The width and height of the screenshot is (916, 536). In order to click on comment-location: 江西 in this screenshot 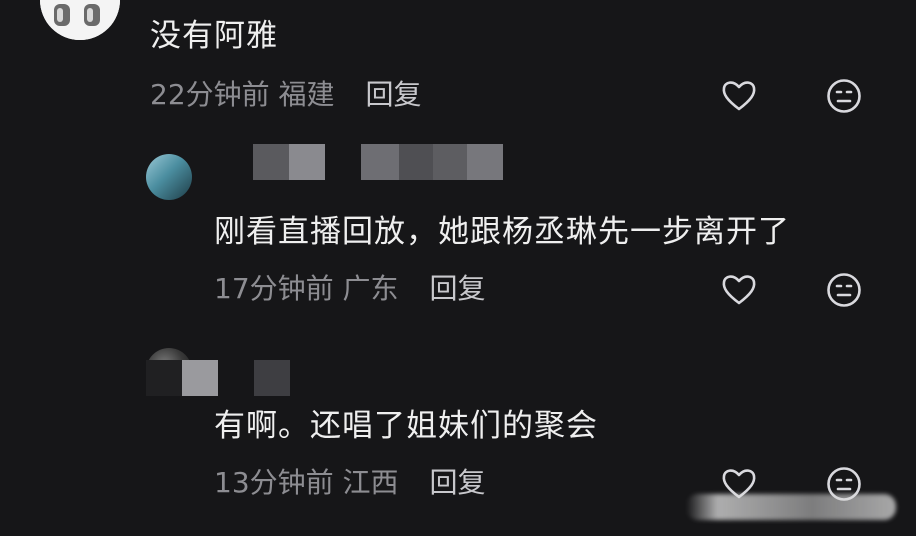, I will do `click(370, 482)`.